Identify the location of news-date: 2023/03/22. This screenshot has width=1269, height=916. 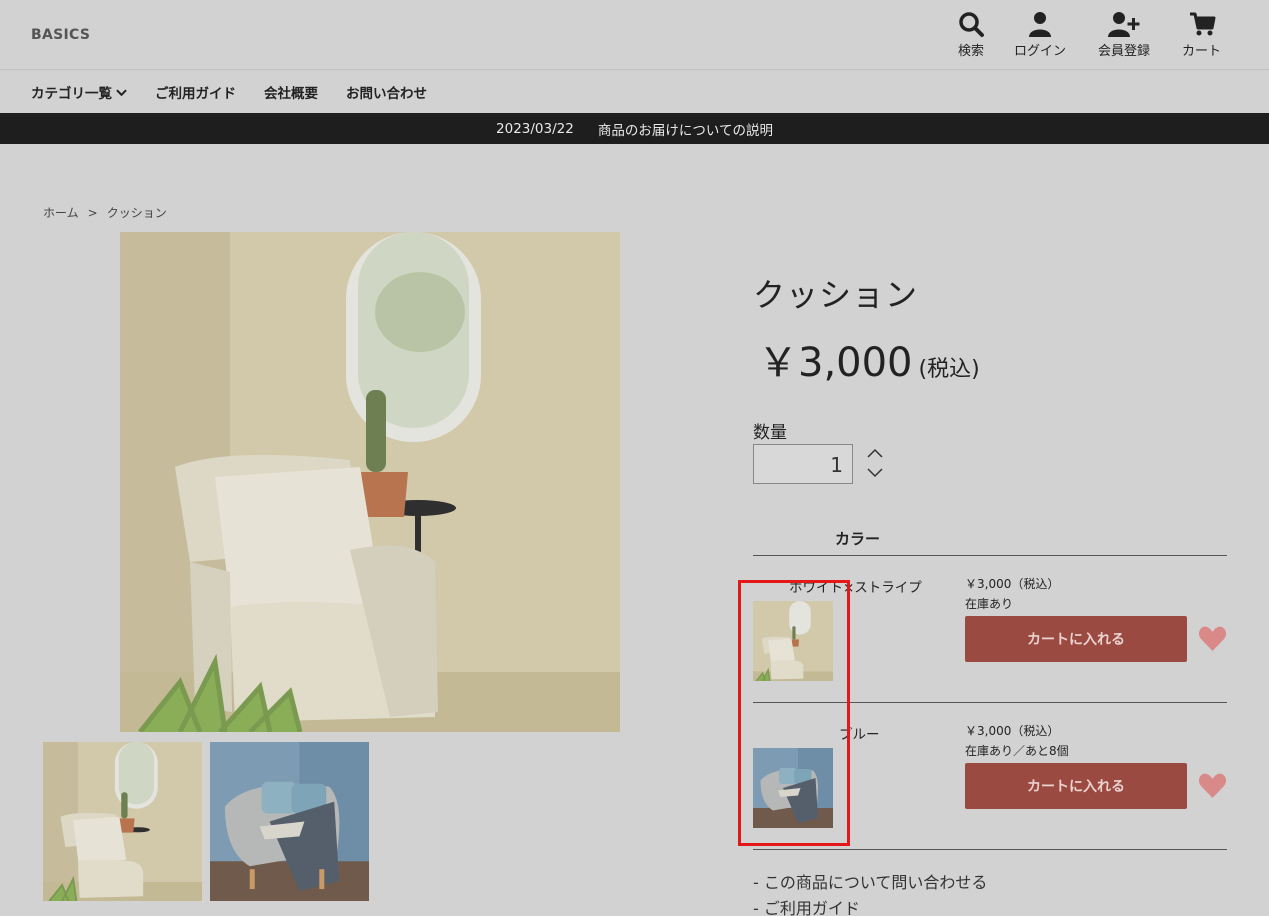
(535, 128).